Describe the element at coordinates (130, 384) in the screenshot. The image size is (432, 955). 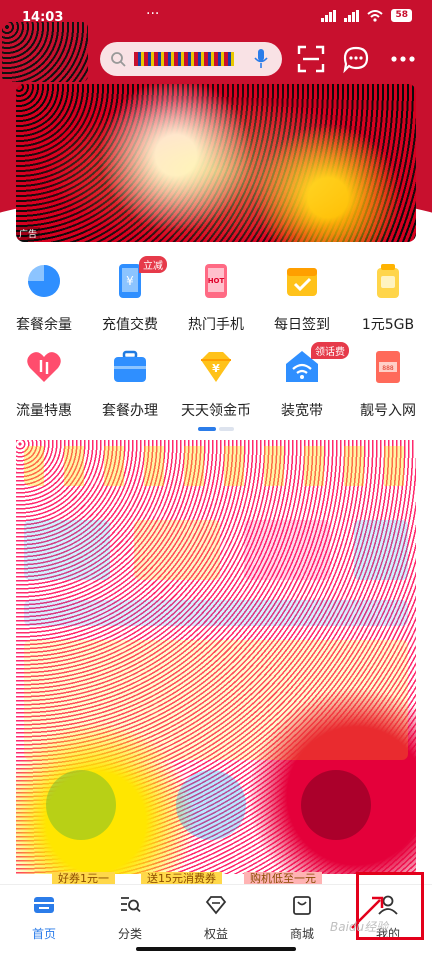
I see `grid-item-plan-service: 套餐办理` at that location.